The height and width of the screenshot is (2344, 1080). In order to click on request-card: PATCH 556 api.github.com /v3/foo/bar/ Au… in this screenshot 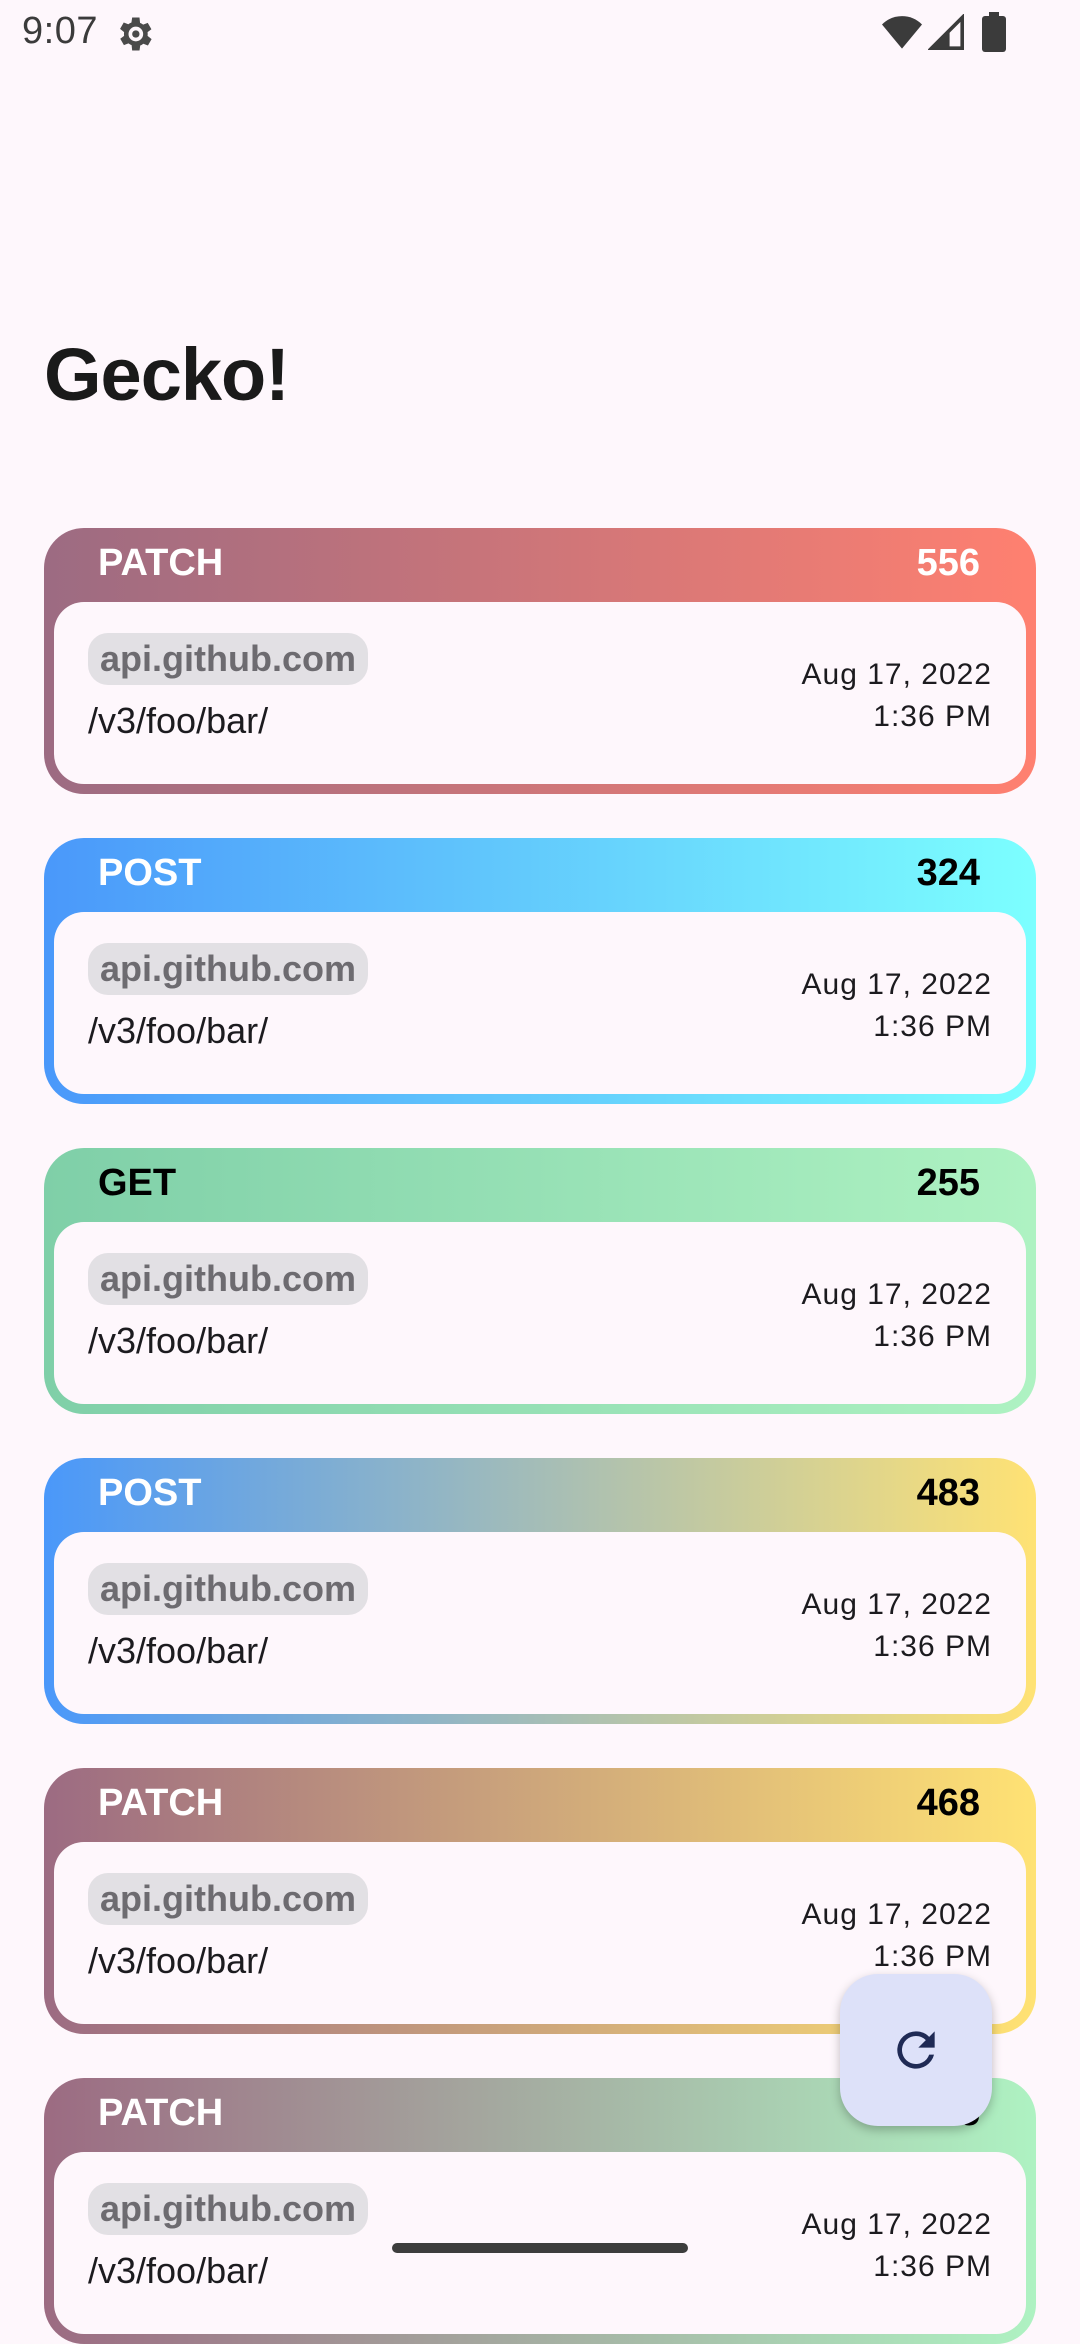, I will do `click(540, 661)`.